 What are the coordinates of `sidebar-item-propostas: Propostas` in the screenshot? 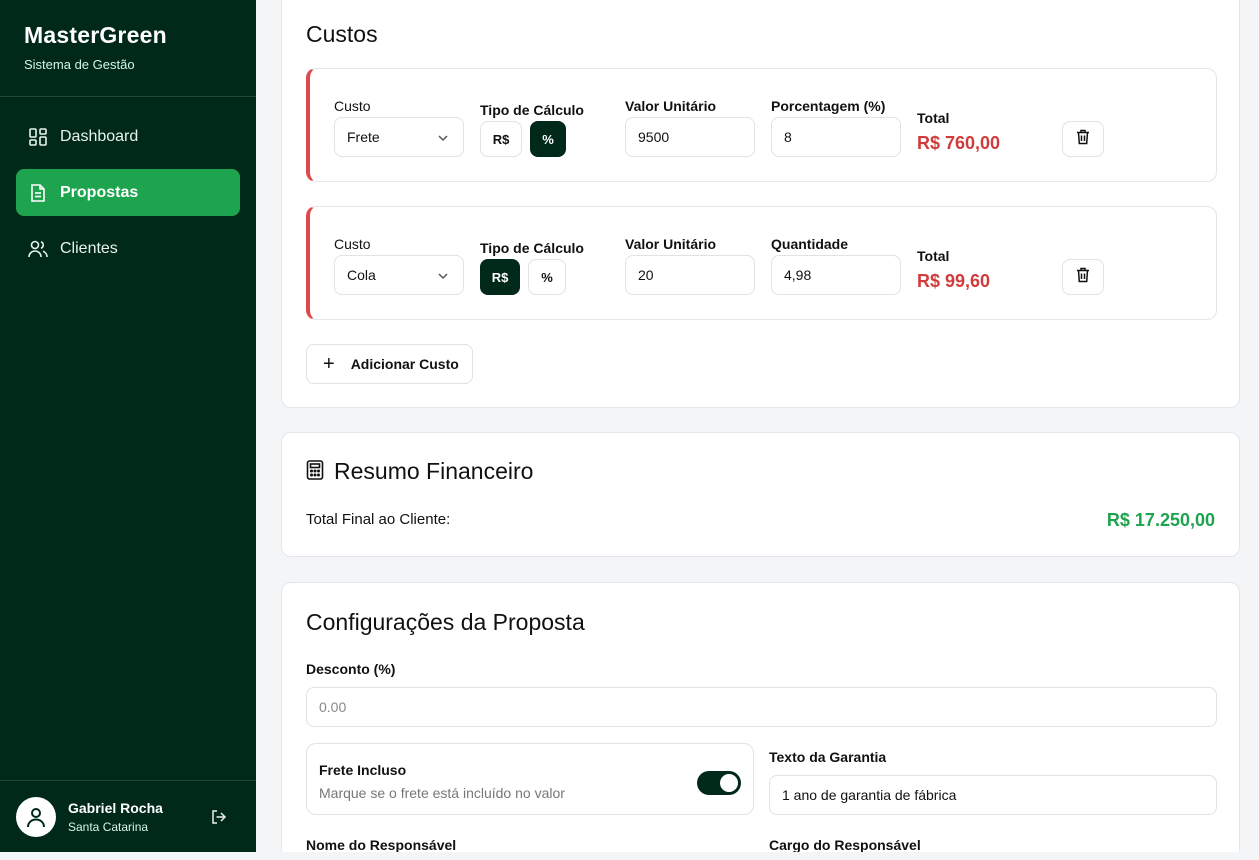 It's located at (128, 192).